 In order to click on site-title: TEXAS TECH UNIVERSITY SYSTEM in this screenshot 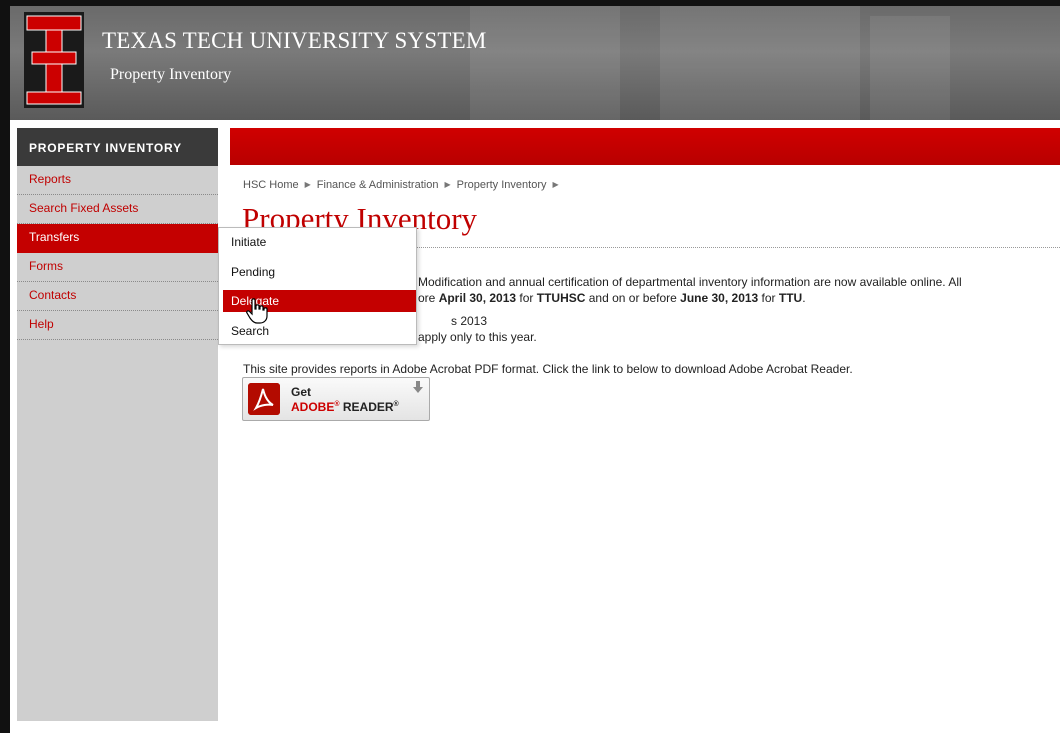, I will do `click(294, 40)`.